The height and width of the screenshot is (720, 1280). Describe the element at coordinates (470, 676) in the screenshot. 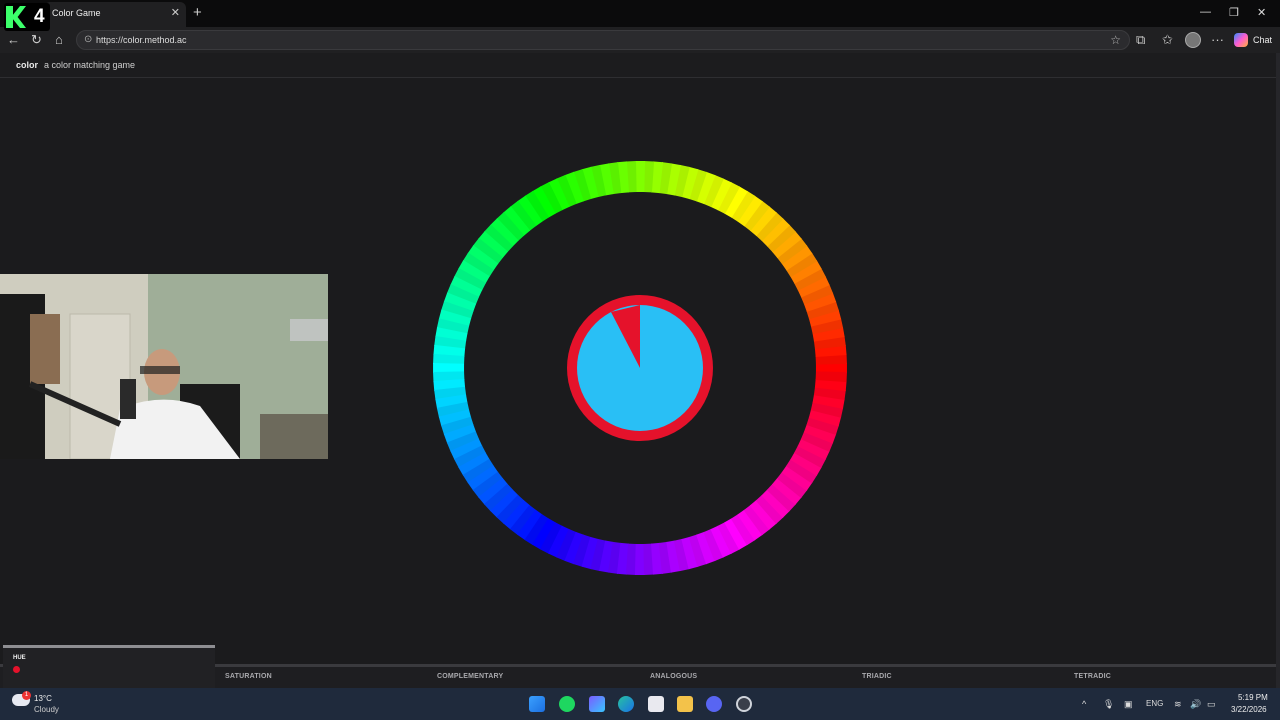

I see `tab-complementary: COMPLEMENTARY` at that location.